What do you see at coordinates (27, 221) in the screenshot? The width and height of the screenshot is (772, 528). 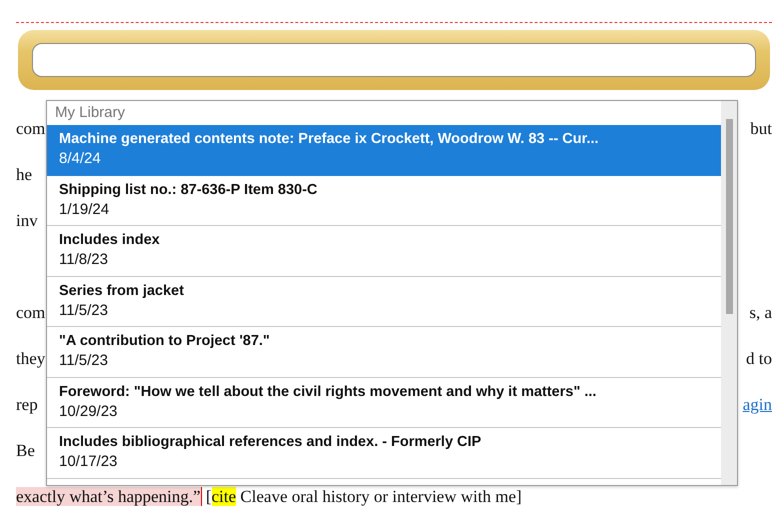 I see `paragraph-text: inv` at bounding box center [27, 221].